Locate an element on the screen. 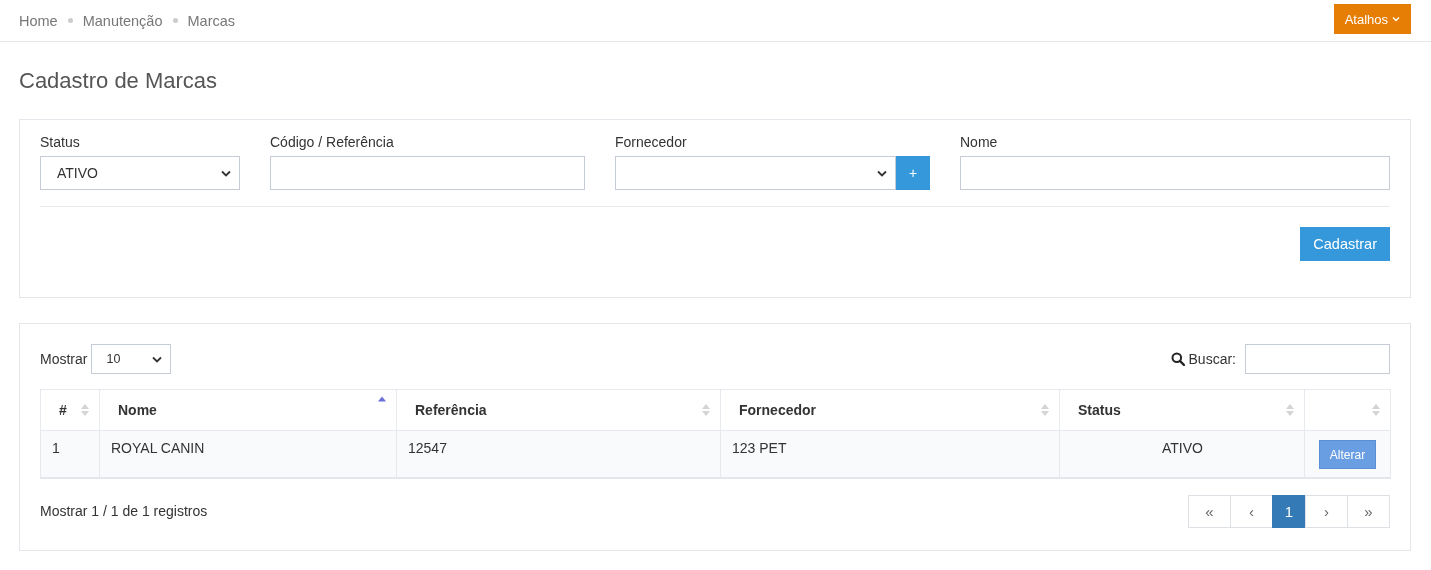 The image size is (1431, 570). page-size-select: 10 is located at coordinates (131, 359).